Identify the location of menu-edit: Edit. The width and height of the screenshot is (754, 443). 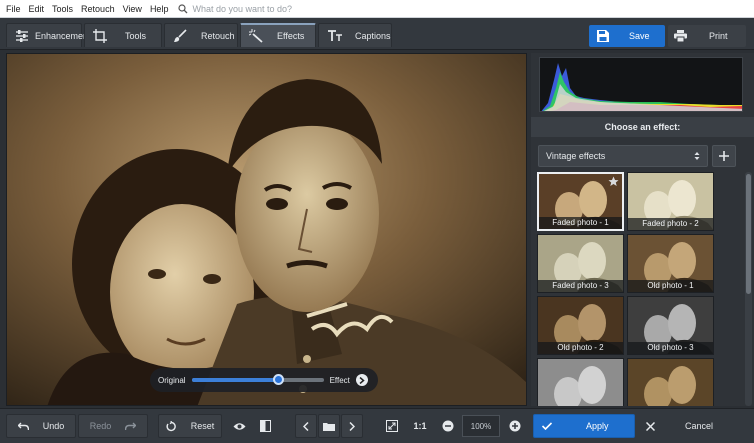
(37, 9).